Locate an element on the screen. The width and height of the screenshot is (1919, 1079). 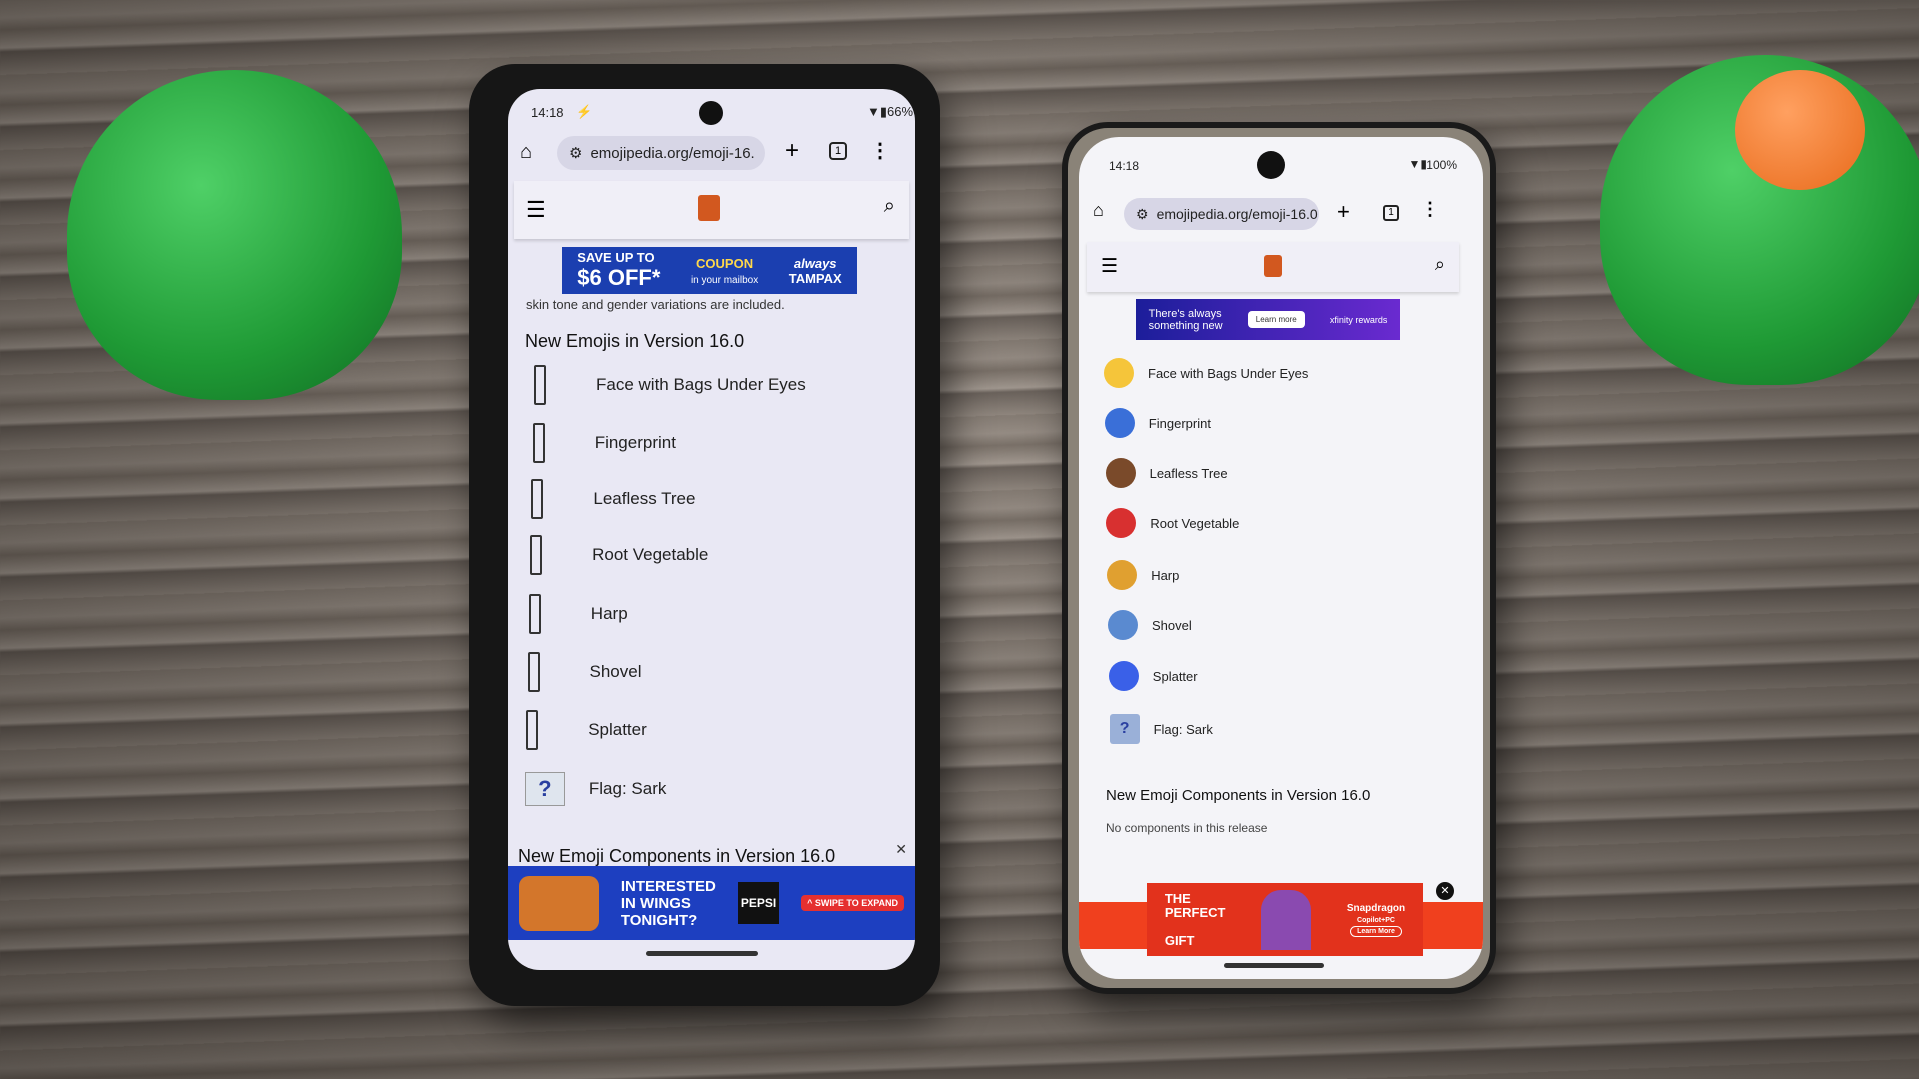
url-bar: ⚙ emojipedia.org/emoji-16.0 is located at coordinates (1221, 214).